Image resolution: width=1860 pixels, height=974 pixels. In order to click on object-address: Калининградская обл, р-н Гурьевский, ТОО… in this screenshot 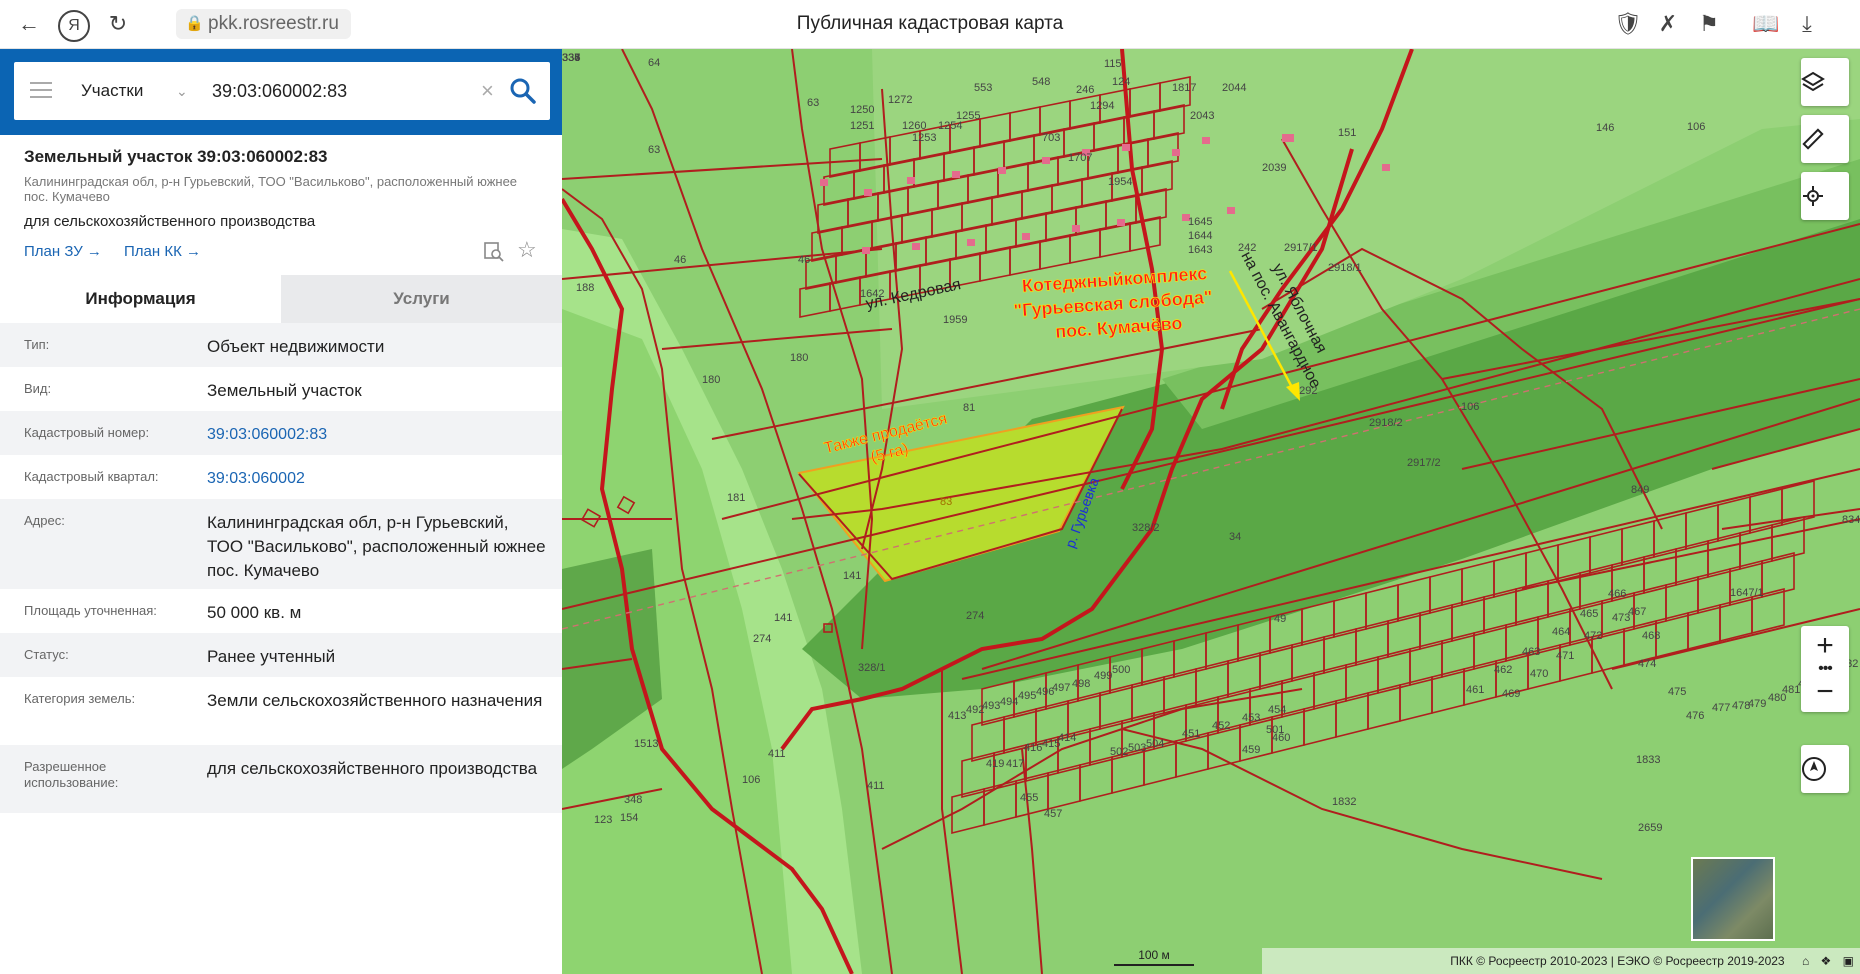, I will do `click(271, 189)`.